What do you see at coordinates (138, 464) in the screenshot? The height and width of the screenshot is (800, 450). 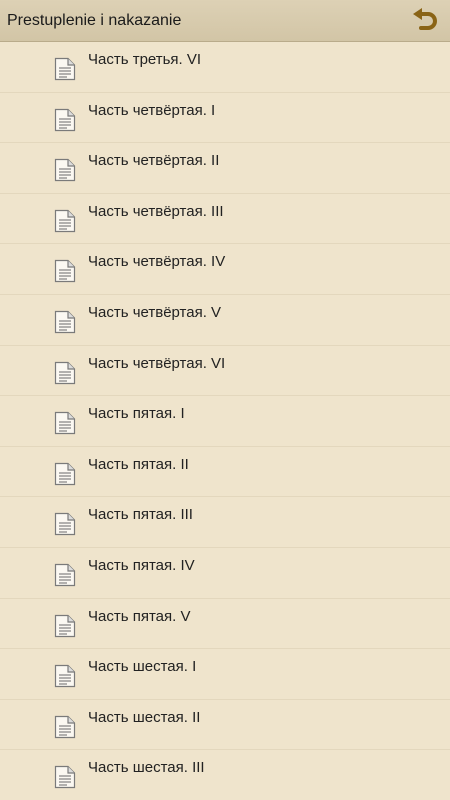 I see `list-item-label: Часть пятая. II` at bounding box center [138, 464].